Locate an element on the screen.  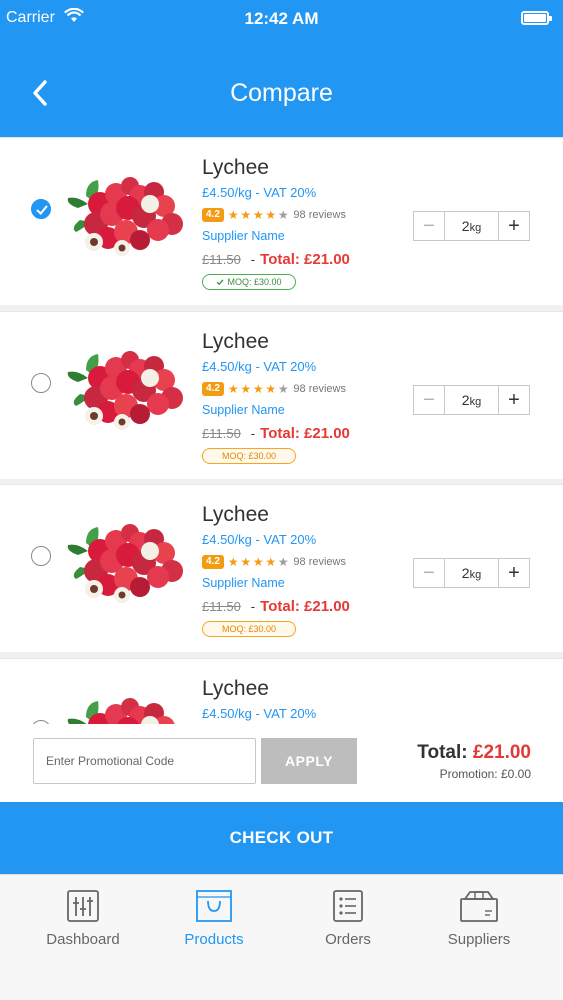
tab-label: Orders is located at coordinates (348, 939).